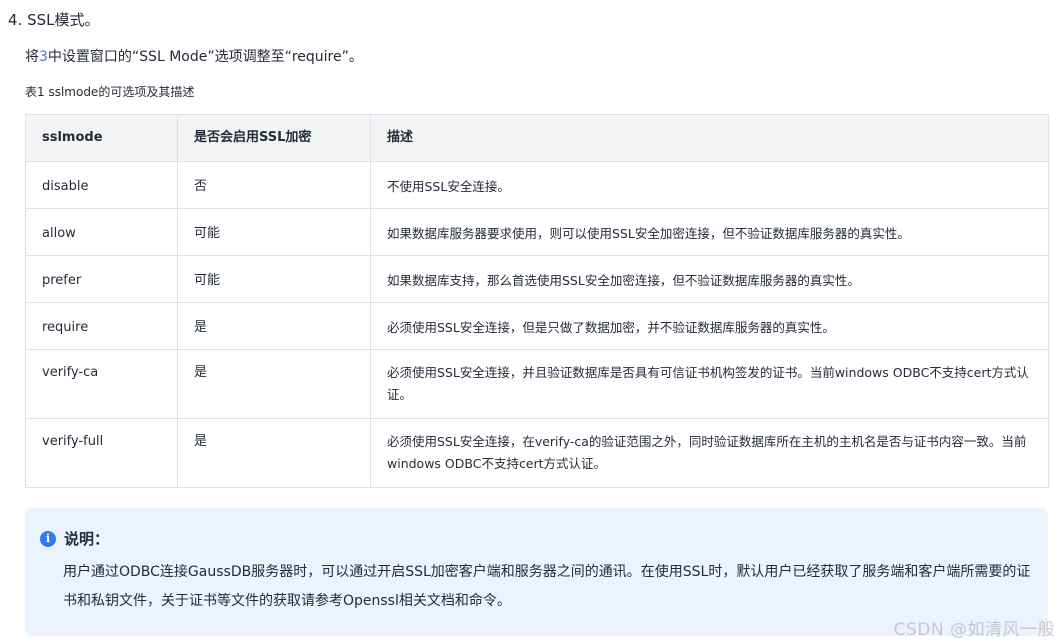 Image resolution: width=1061 pixels, height=644 pixels. I want to click on step-3-link: 3, so click(43, 57).